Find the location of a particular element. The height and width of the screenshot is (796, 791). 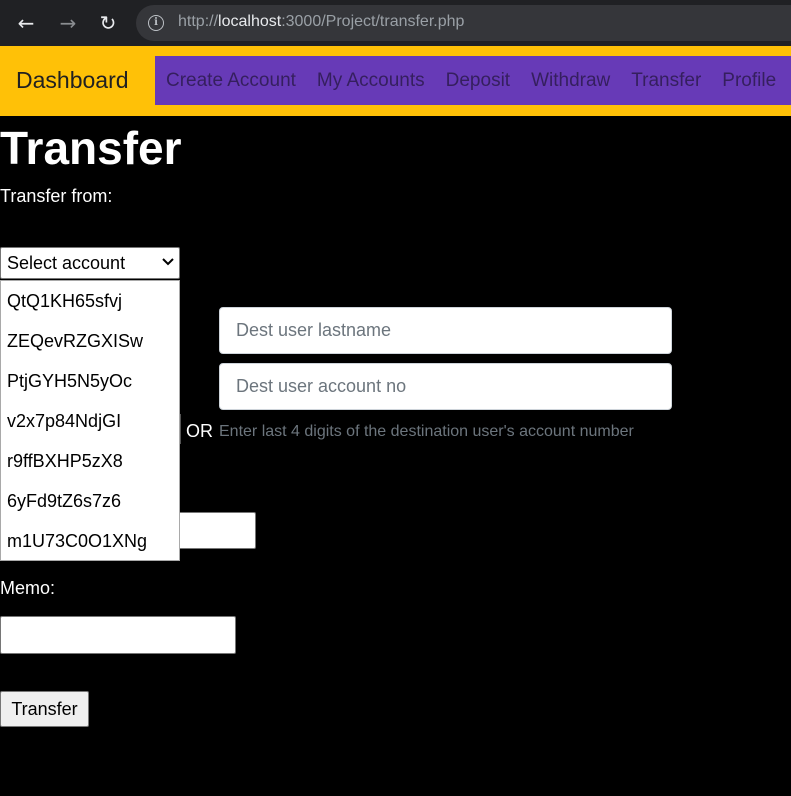

forward-icon: → is located at coordinates (68, 23).